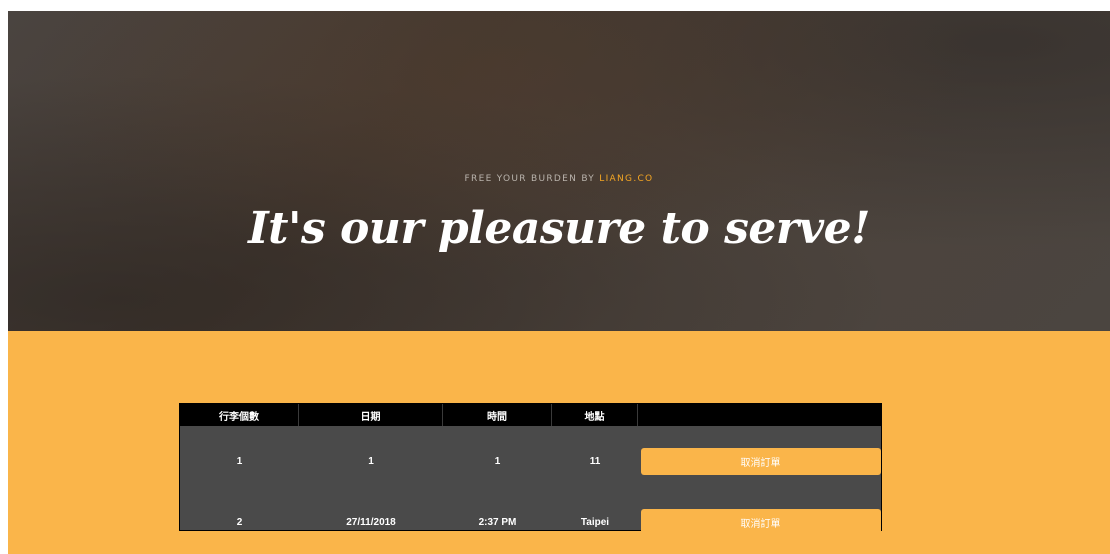 This screenshot has width=1110, height=554. Describe the element at coordinates (532, 179) in the screenshot. I see `tagline-prefix: FREE YOUR BURDEN BY` at that location.